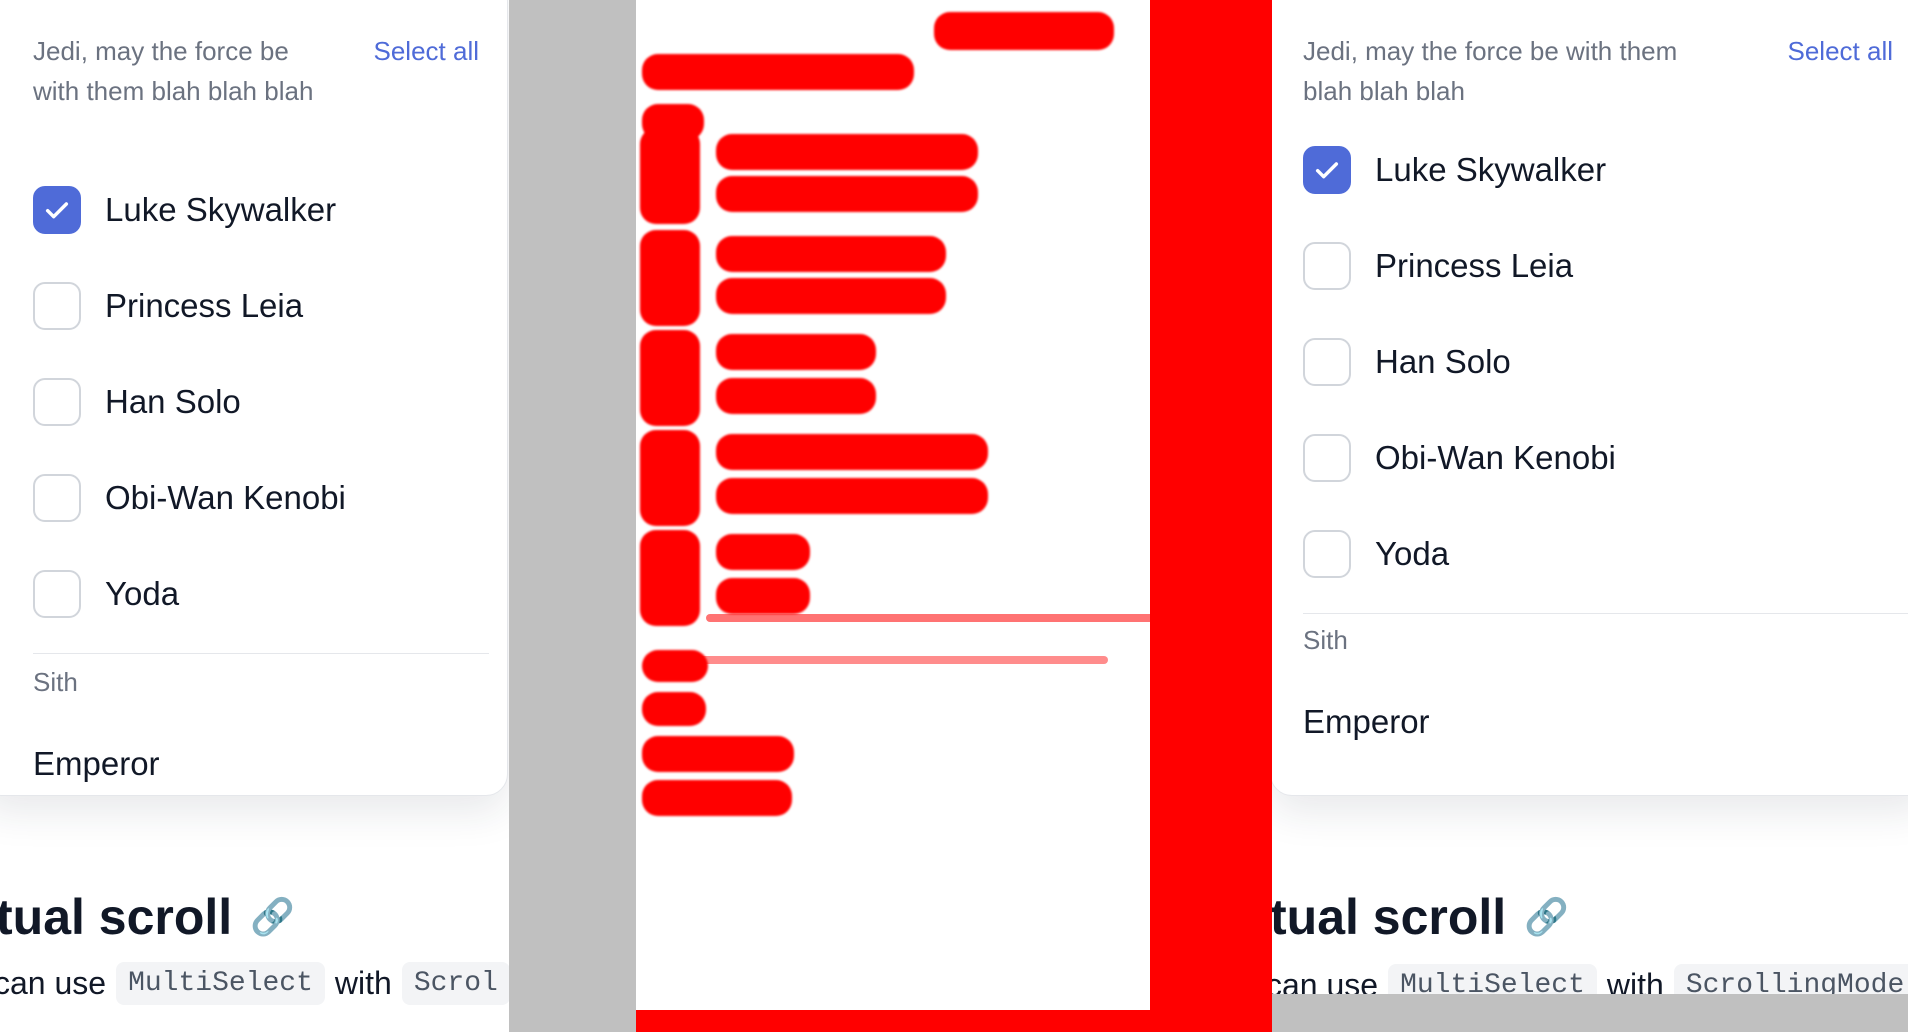  Describe the element at coordinates (220, 983) in the screenshot. I see `inline-code: MultiSelect` at that location.